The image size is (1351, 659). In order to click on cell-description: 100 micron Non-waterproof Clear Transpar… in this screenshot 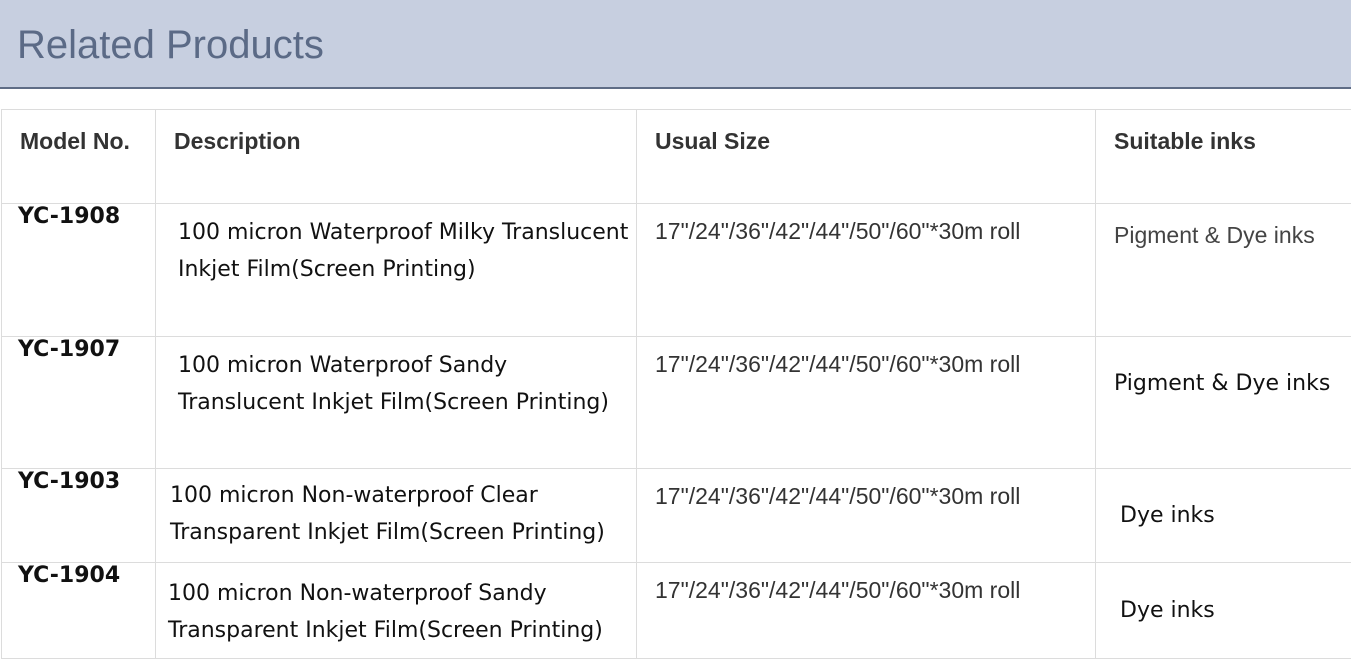, I will do `click(396, 516)`.